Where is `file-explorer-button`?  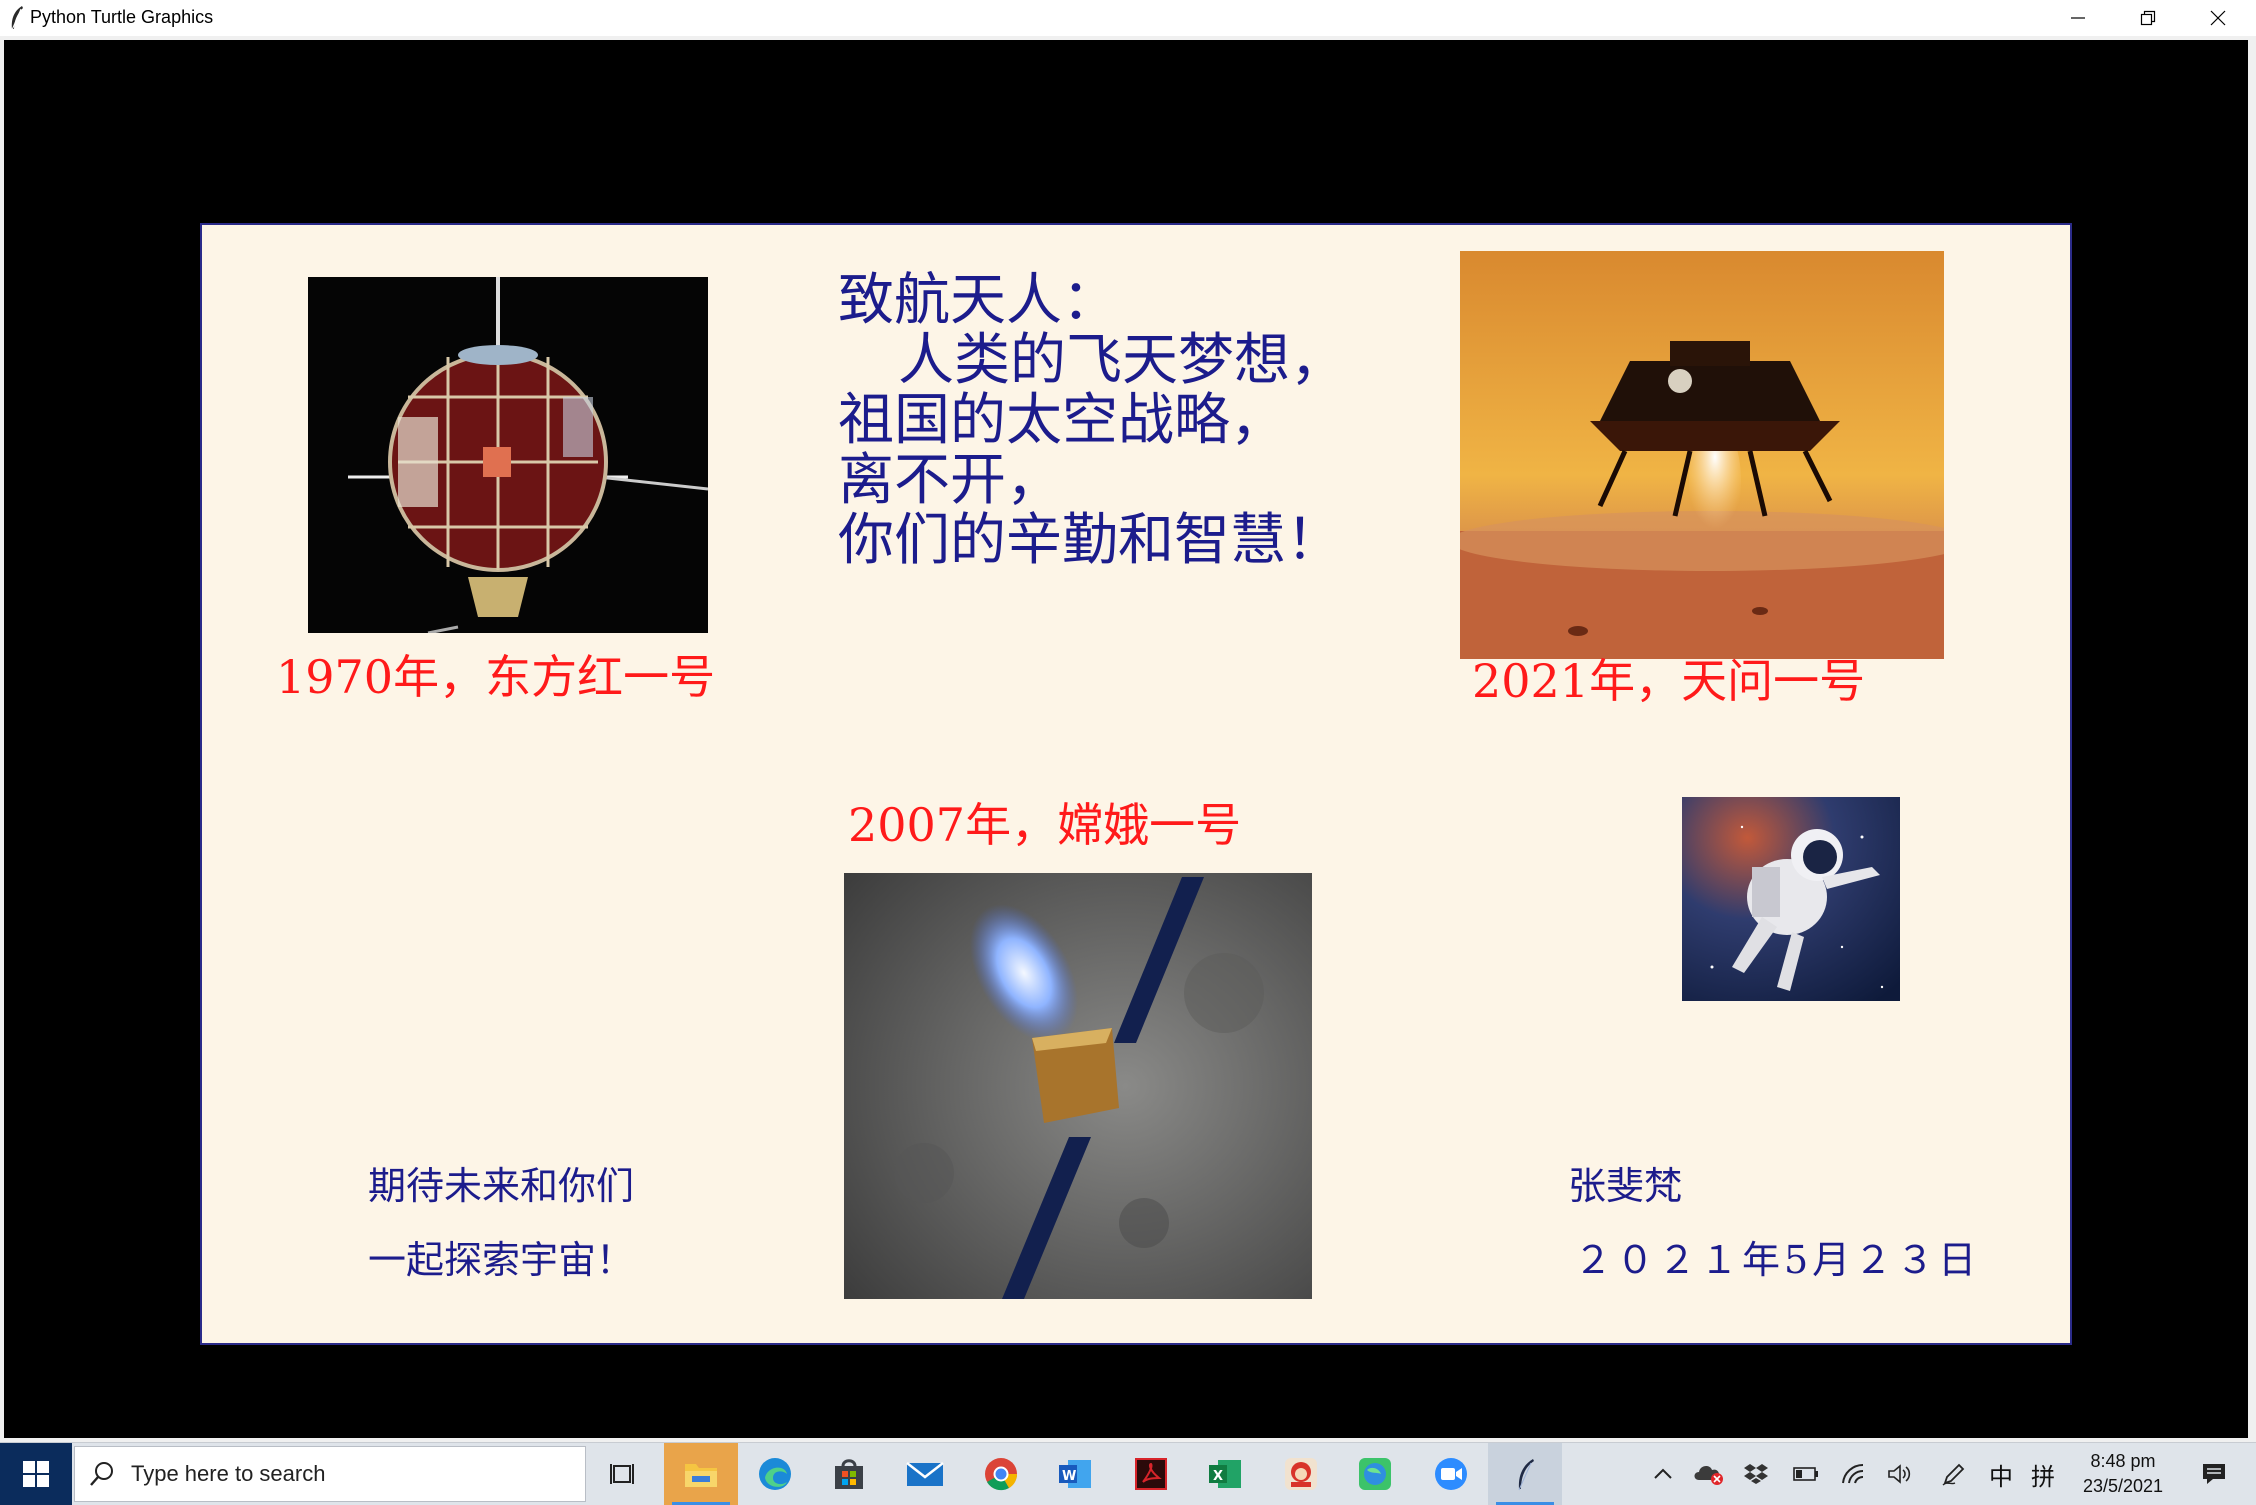 file-explorer-button is located at coordinates (701, 1474).